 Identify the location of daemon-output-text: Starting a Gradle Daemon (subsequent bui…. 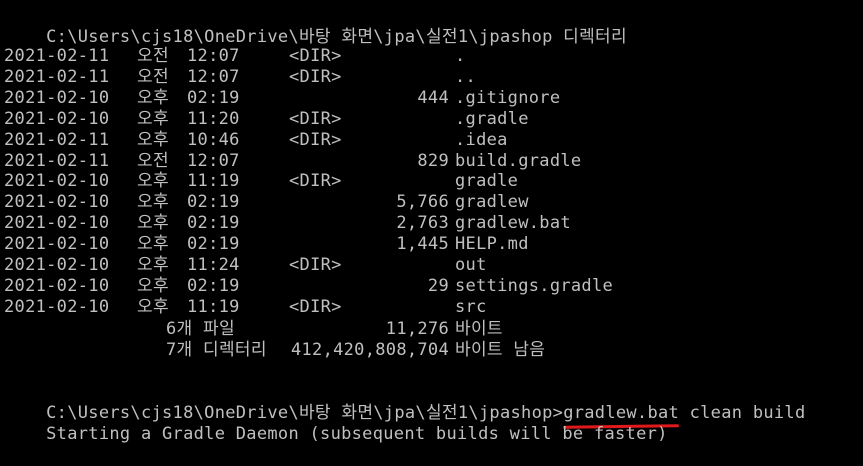
(357, 434).